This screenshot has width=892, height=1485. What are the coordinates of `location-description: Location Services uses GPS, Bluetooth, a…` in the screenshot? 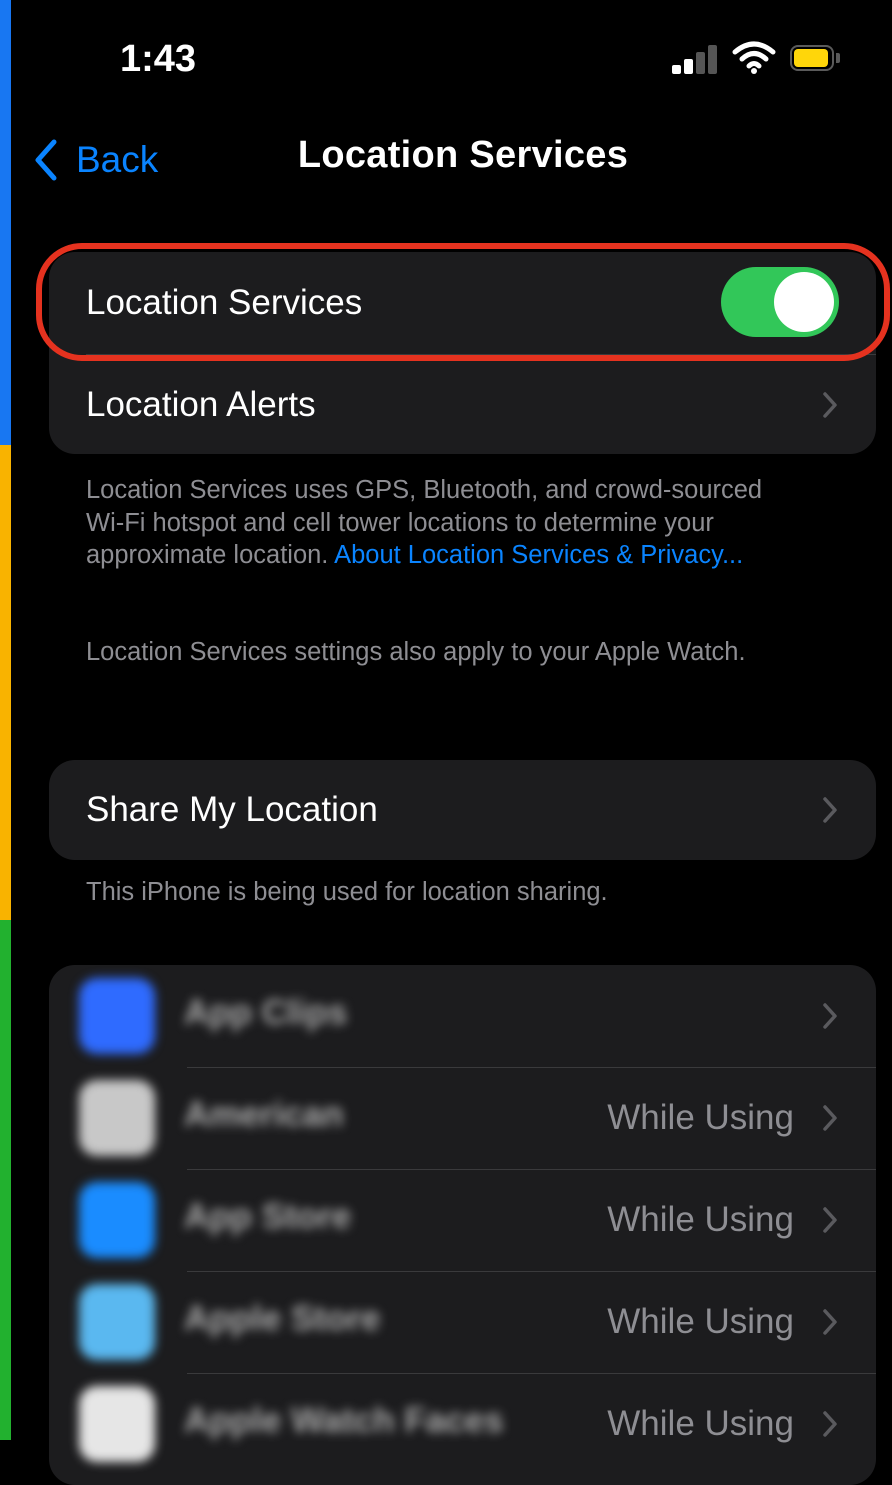 It's located at (446, 523).